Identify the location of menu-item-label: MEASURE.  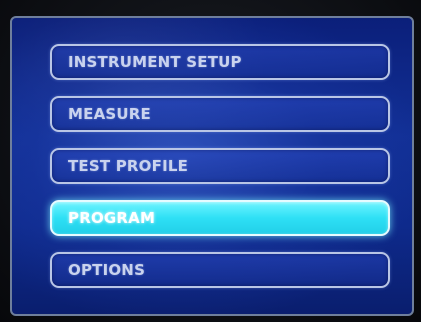
(109, 114).